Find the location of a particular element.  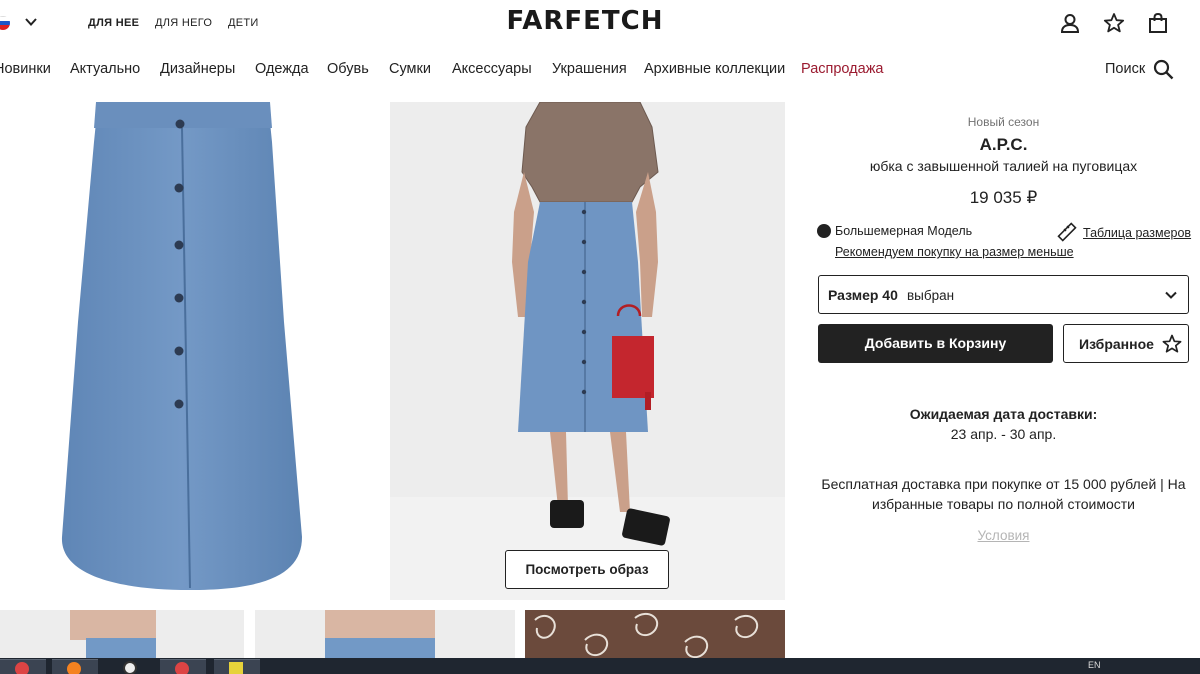

delivery-title: Ожидаемая дата доставки: is located at coordinates (1003, 414).